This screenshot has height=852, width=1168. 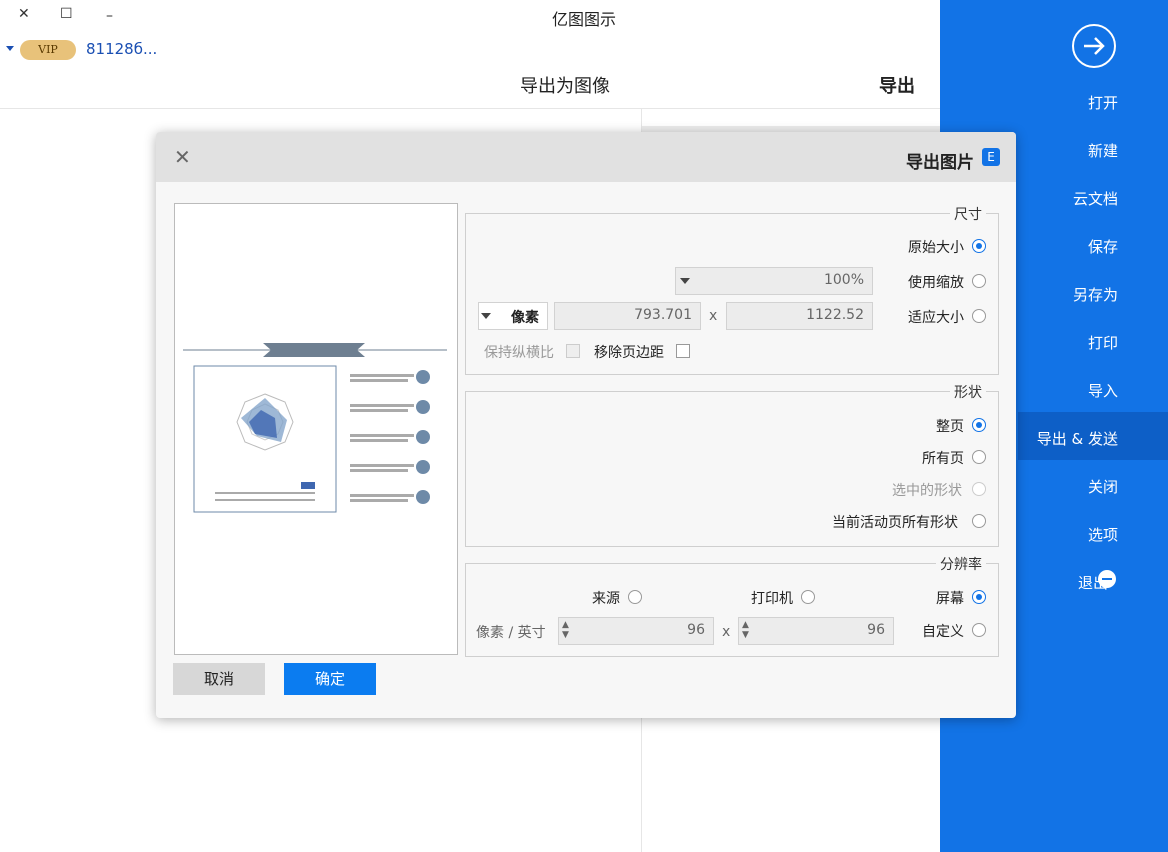 I want to click on maximize-window-icon: ☐, so click(x=66, y=14).